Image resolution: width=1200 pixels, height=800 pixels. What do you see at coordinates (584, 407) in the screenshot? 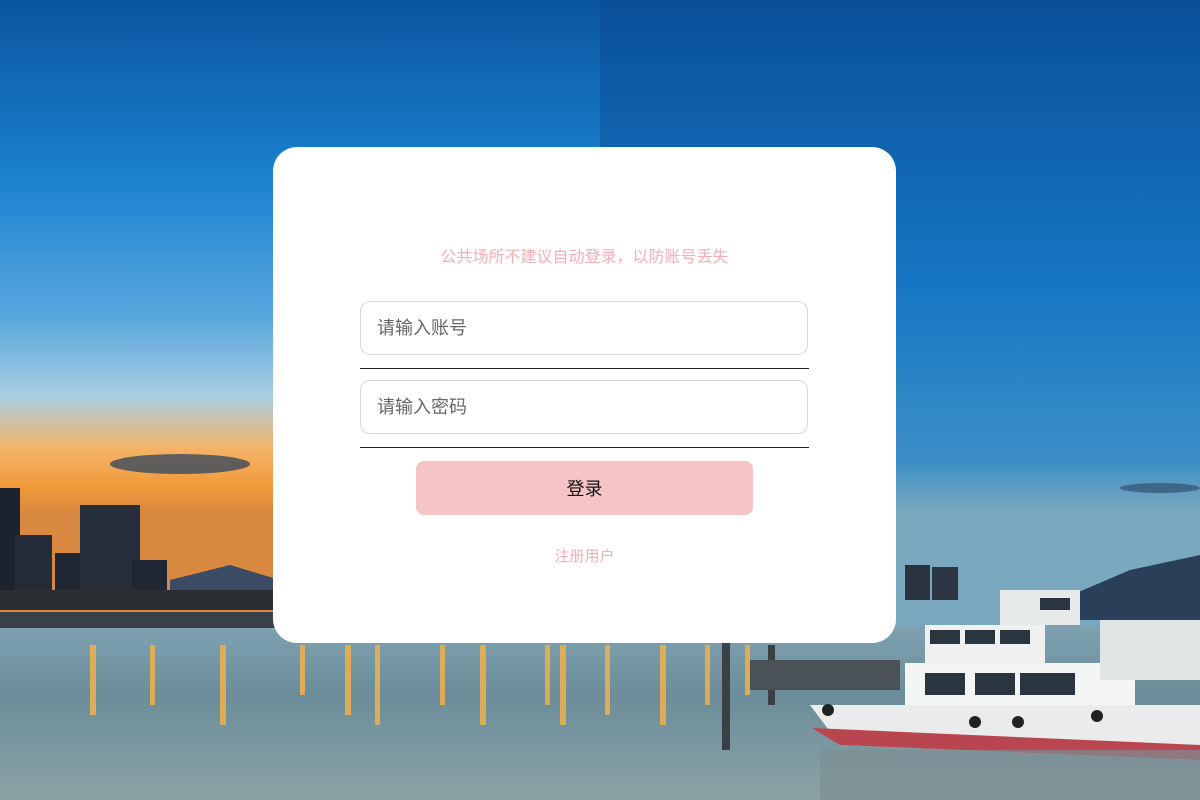
I see `password-input` at bounding box center [584, 407].